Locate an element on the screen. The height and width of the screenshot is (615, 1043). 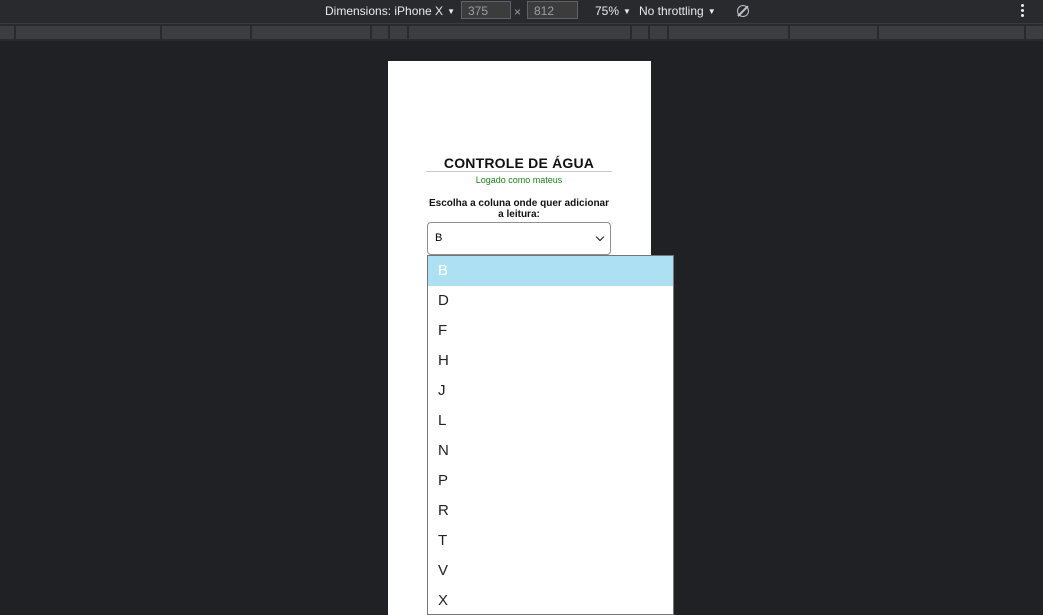
zoom-dropdown: 75% ▼ is located at coordinates (613, 11).